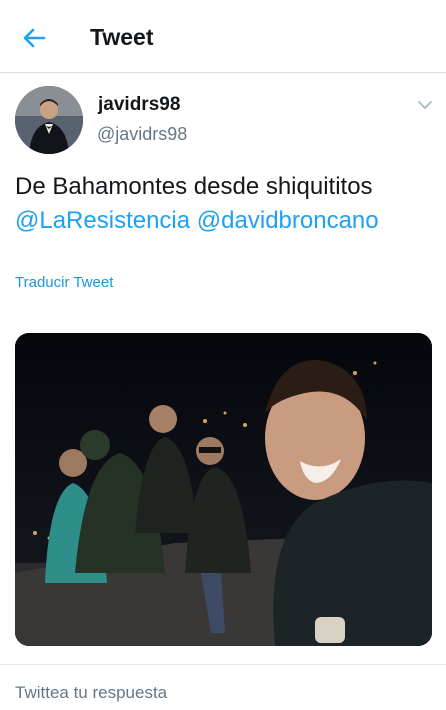  I want to click on tweet-menu-button, so click(425, 105).